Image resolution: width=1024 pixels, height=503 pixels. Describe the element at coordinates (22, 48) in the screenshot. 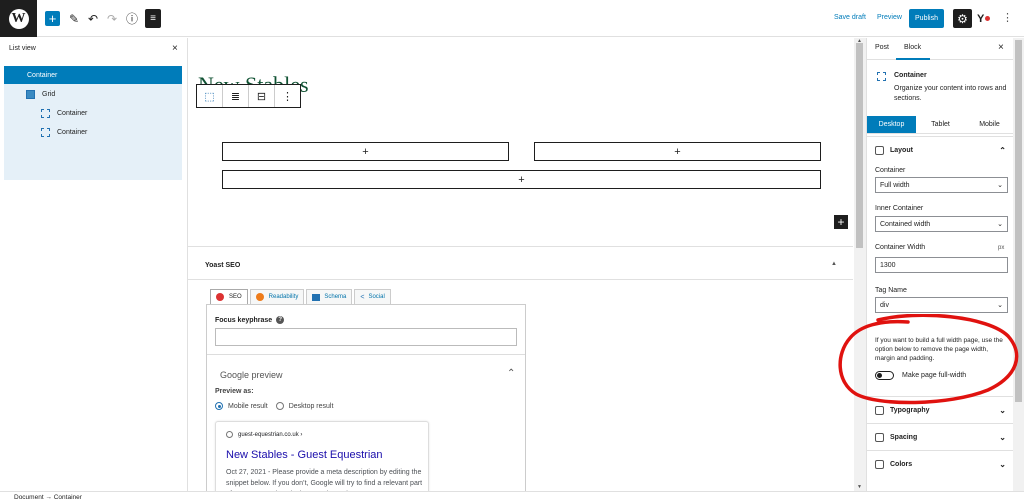

I see `list-view-title: List view` at that location.